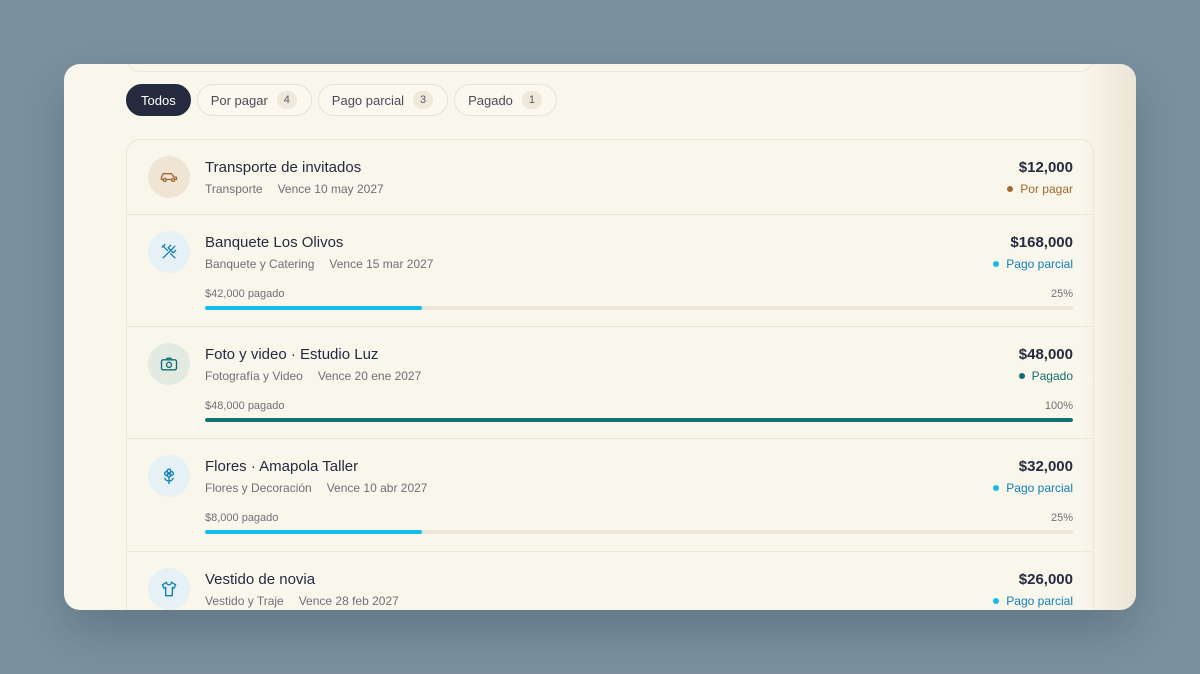  Describe the element at coordinates (169, 589) in the screenshot. I see `shirt-icon` at that location.